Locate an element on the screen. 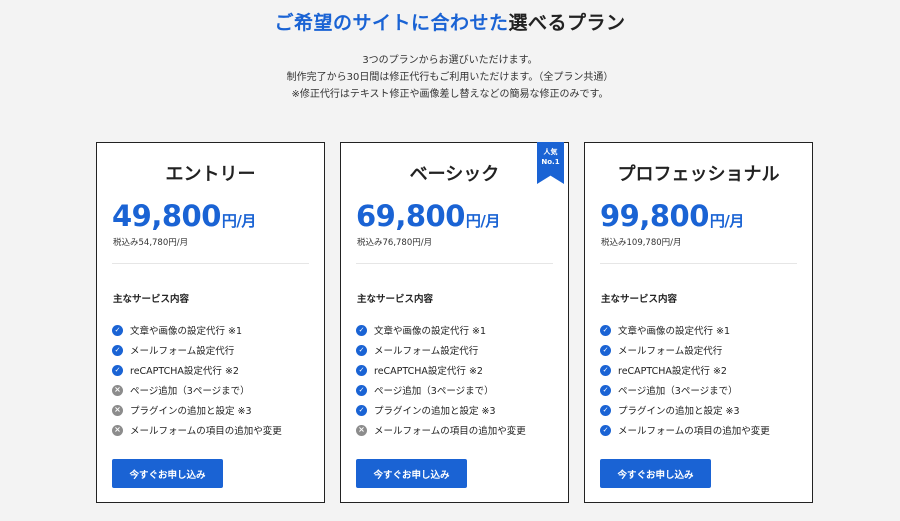  service-item: × ページ追加（3ページまで） is located at coordinates (197, 390).